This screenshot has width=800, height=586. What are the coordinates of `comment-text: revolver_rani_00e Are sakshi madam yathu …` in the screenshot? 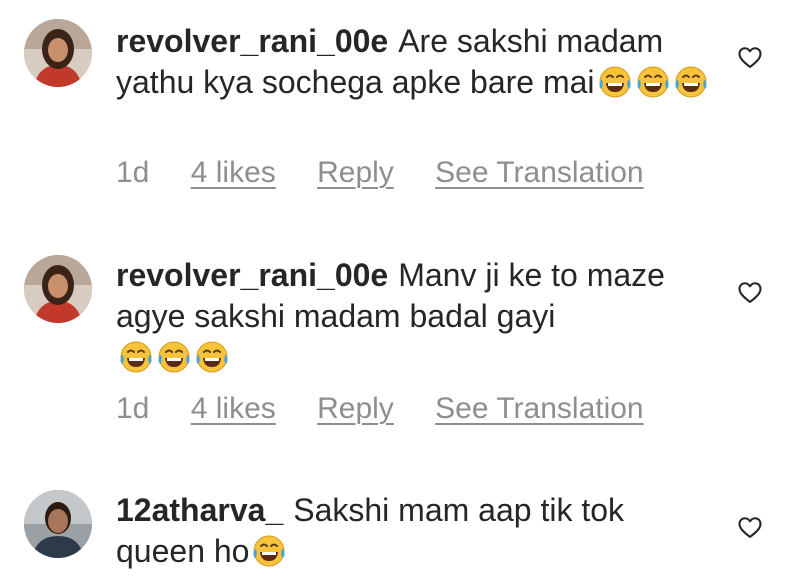 It's located at (416, 62).